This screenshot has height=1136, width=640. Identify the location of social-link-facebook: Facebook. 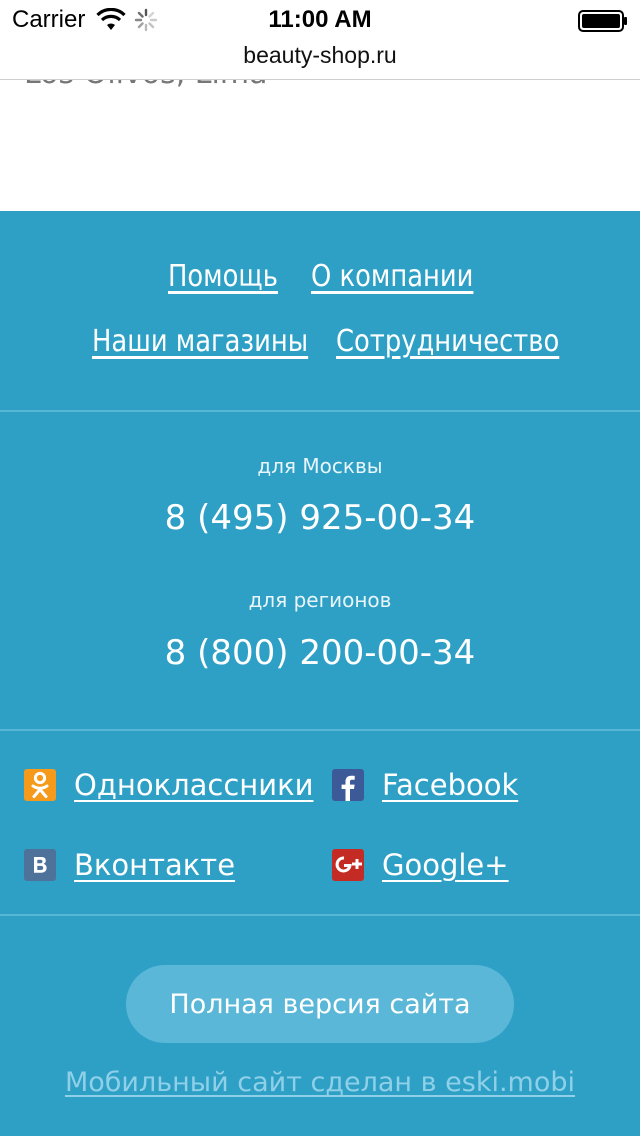
(425, 785).